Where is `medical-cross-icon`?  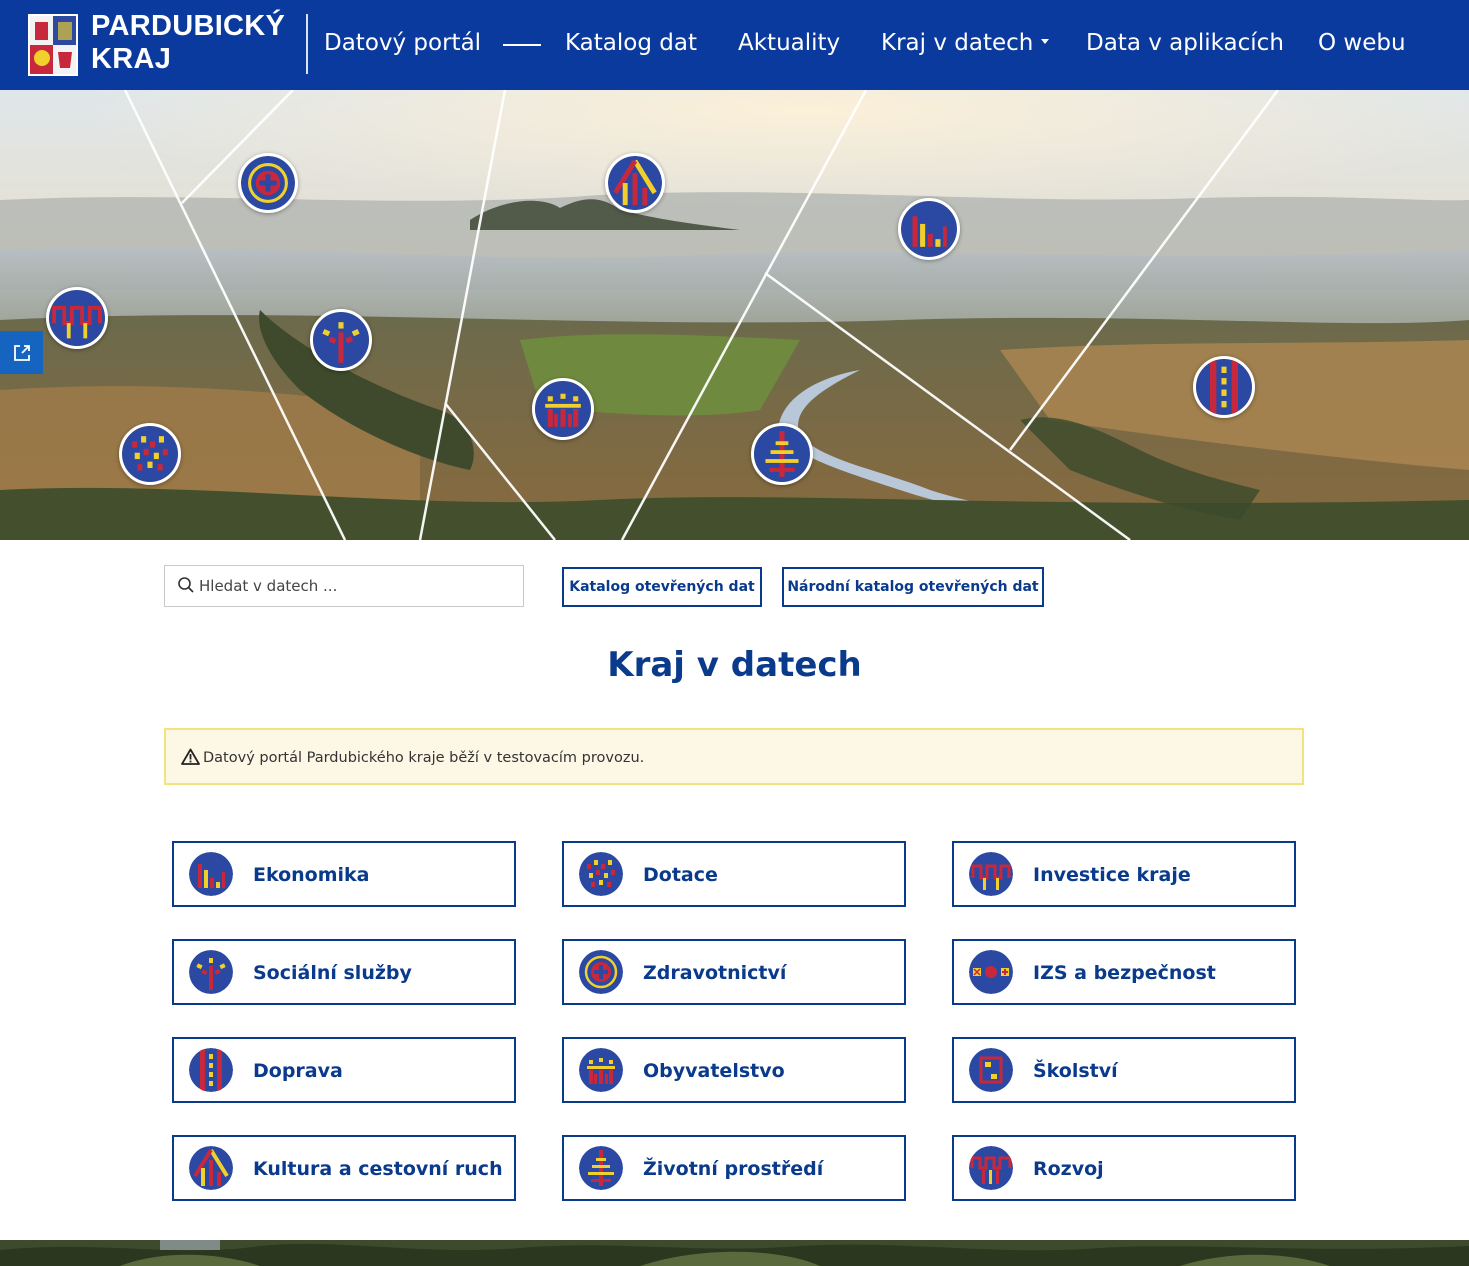
medical-cross-icon is located at coordinates (601, 972).